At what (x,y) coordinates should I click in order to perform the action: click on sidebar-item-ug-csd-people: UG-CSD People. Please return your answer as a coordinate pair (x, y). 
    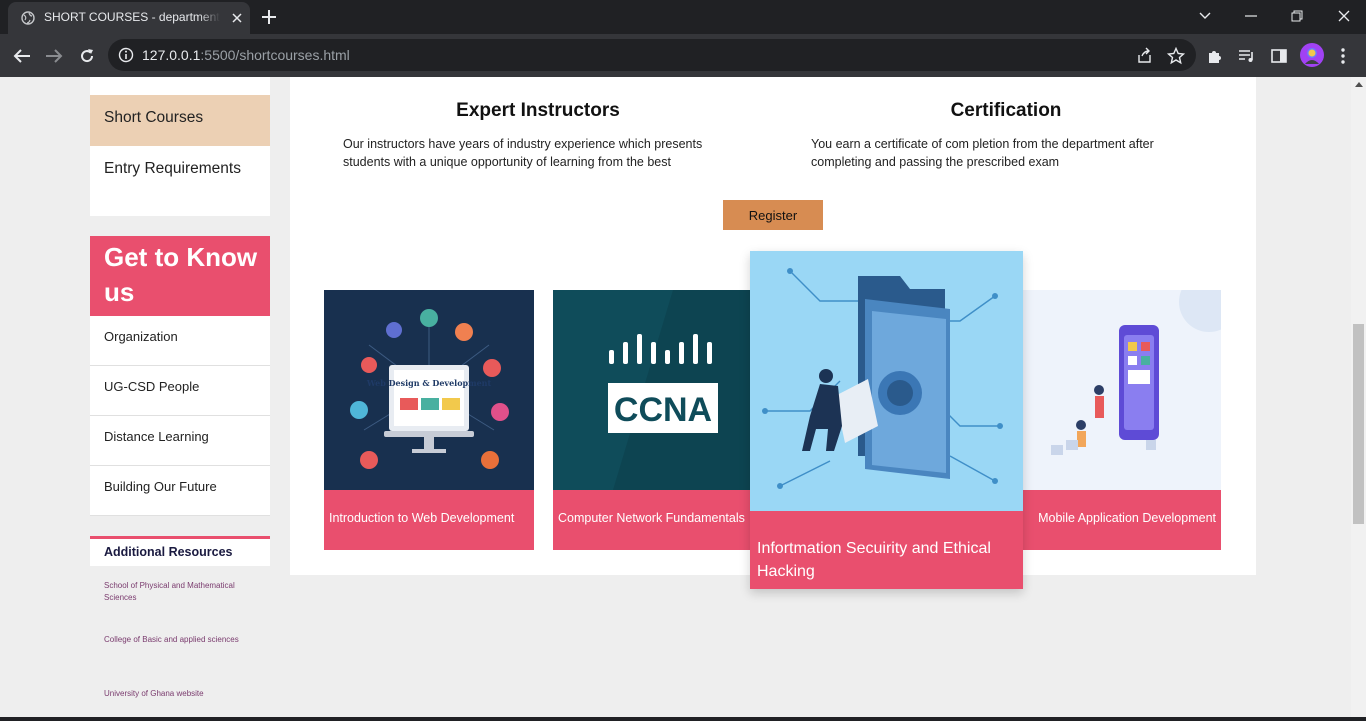
    Looking at the image, I should click on (180, 391).